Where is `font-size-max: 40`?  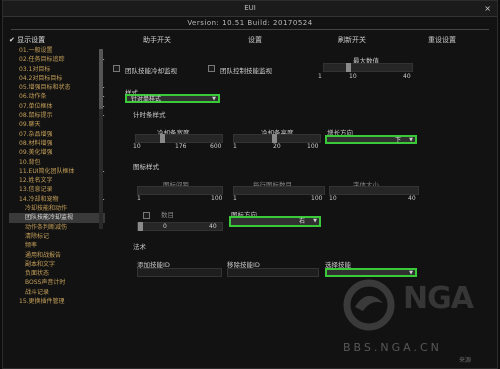
font-size-max: 40 is located at coordinates (412, 198).